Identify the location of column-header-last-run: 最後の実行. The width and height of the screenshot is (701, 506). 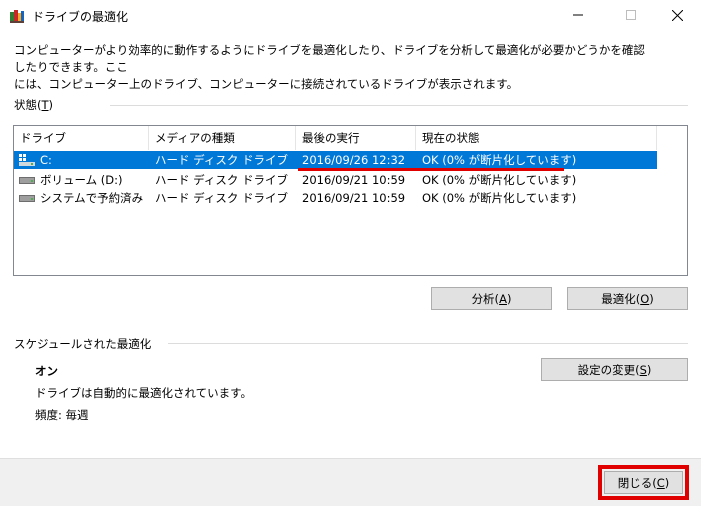
(356, 138).